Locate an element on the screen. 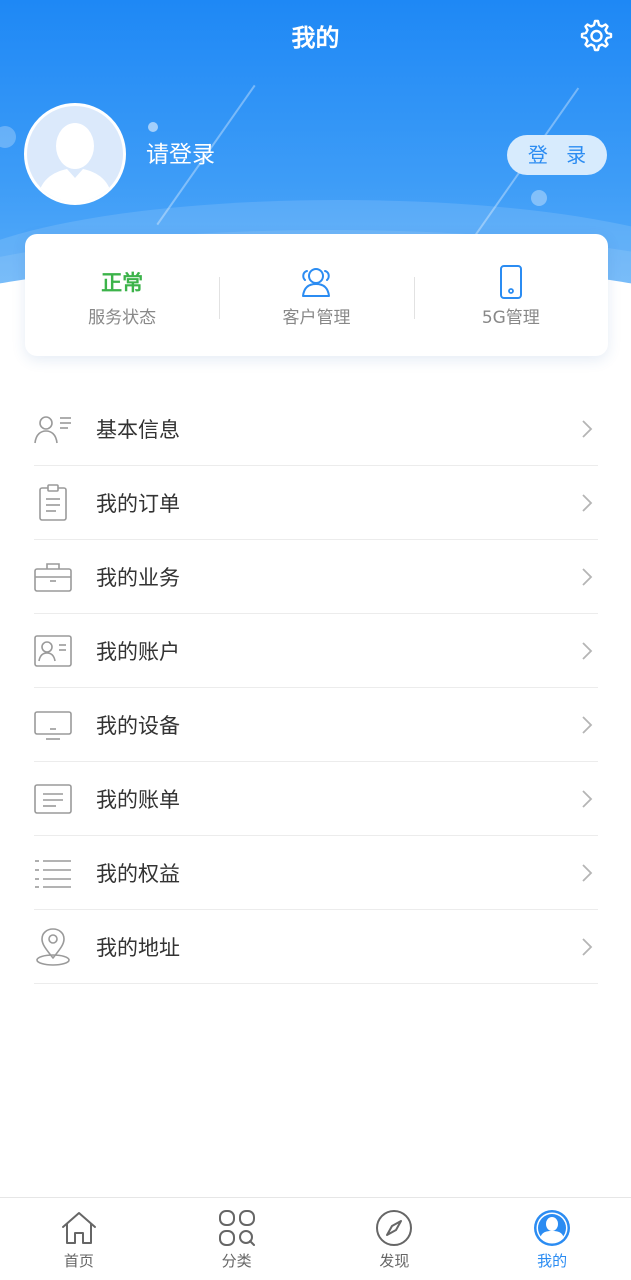 This screenshot has height=1280, width=631. tab-mine: 我的 is located at coordinates (552, 1239).